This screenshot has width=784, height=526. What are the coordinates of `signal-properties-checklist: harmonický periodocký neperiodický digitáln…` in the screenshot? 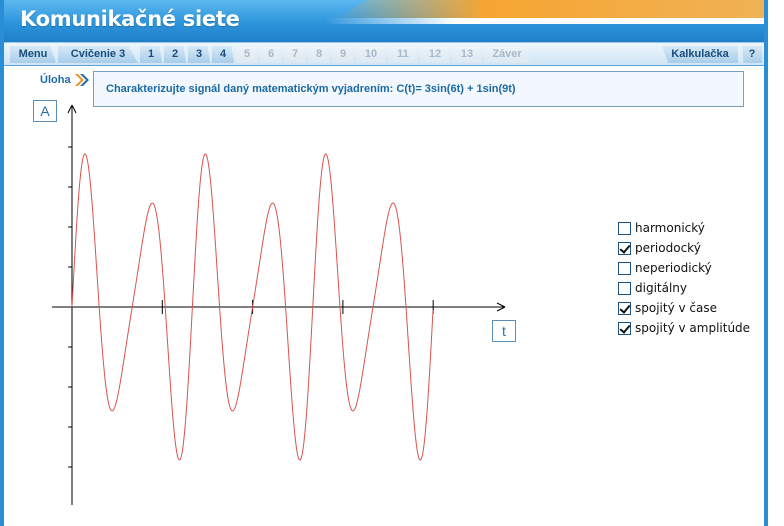 It's located at (684, 278).